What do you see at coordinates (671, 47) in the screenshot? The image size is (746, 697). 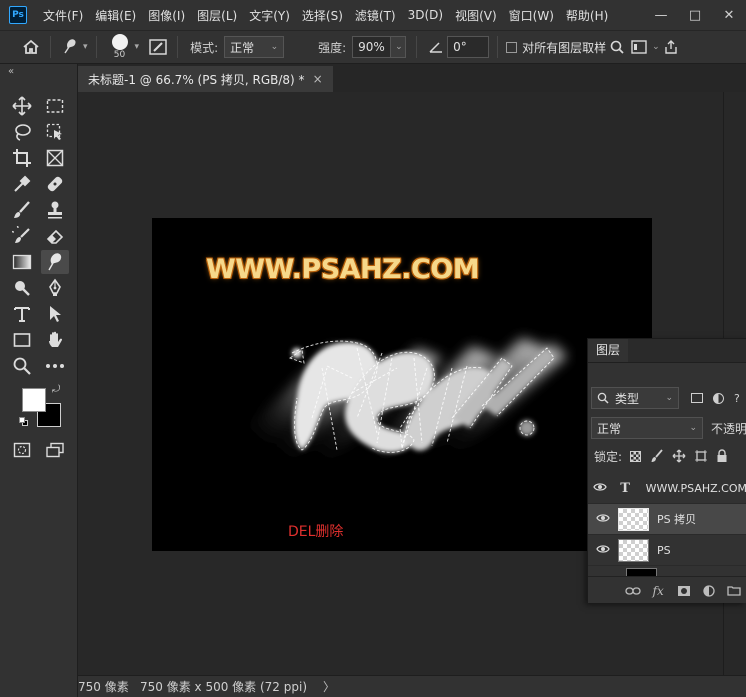 I see `share-icon` at bounding box center [671, 47].